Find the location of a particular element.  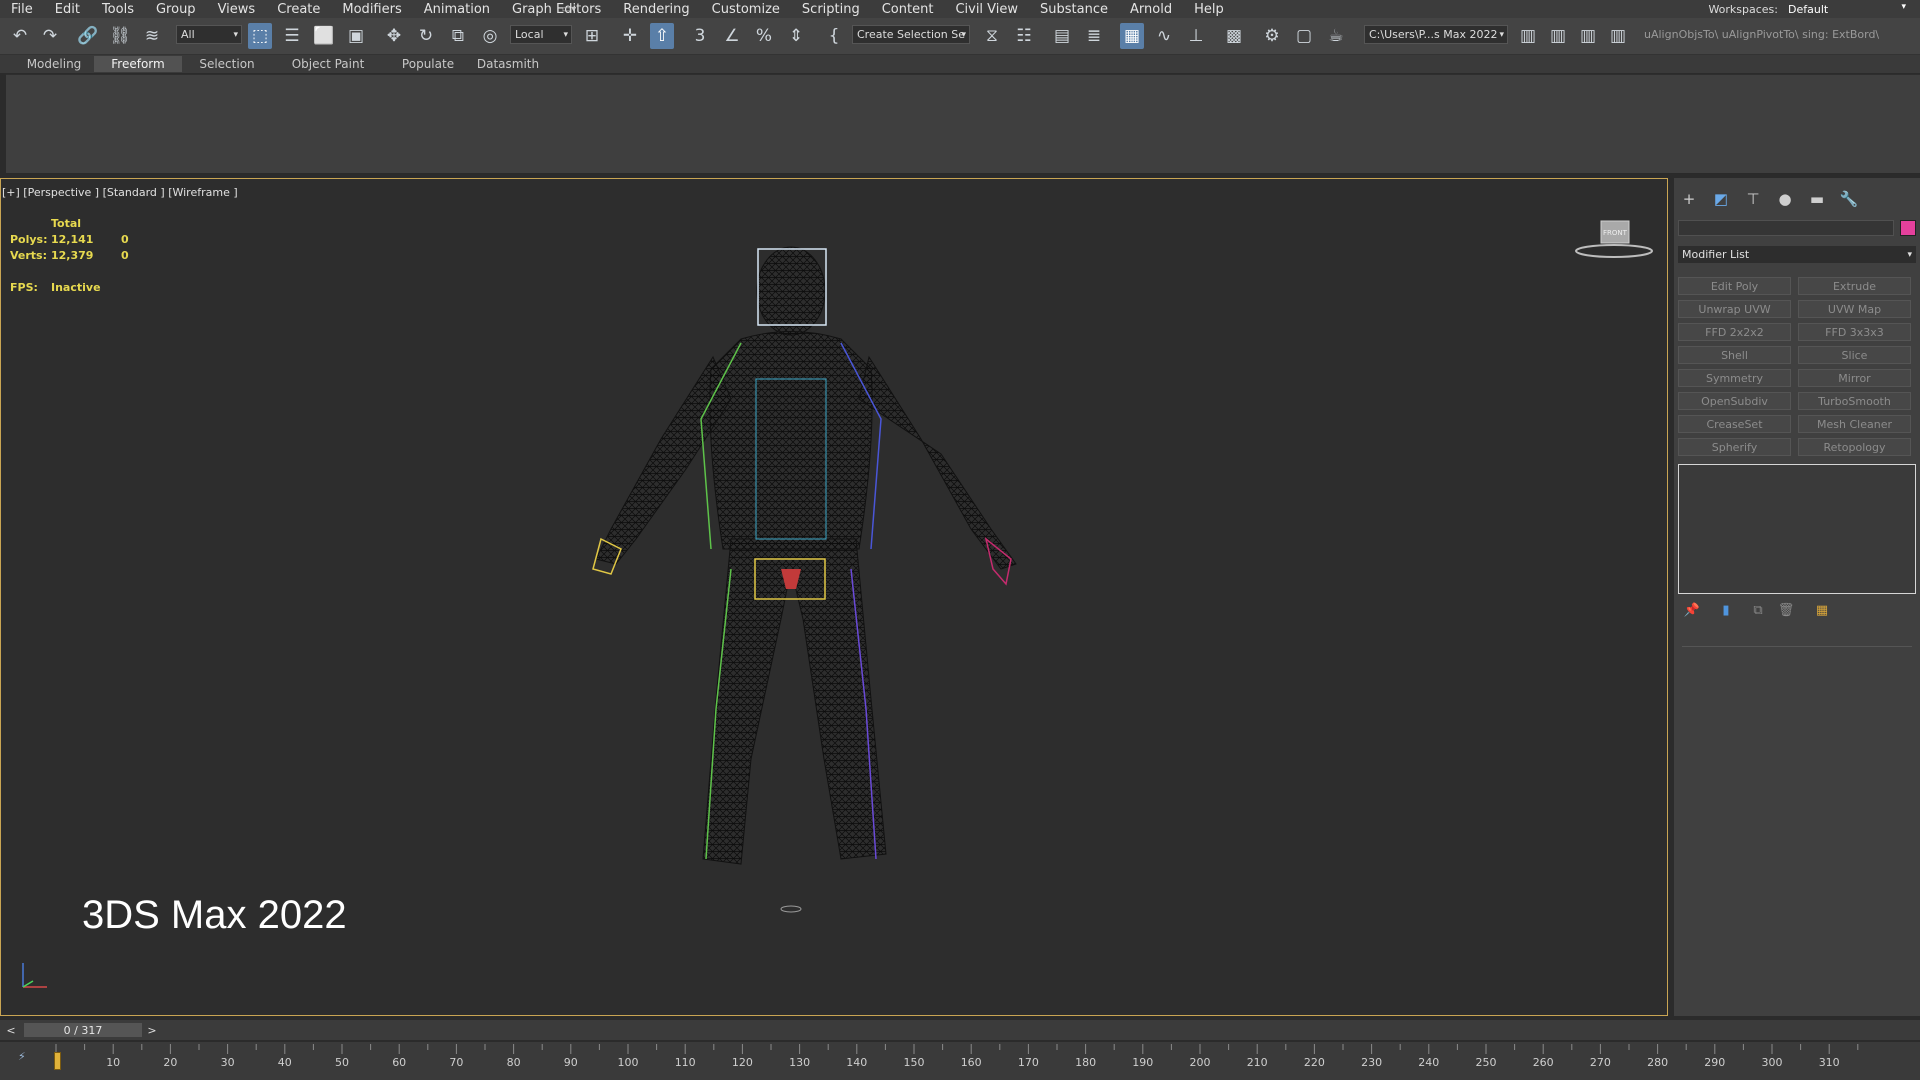

modifier-button-slice: Slice is located at coordinates (1854, 355).